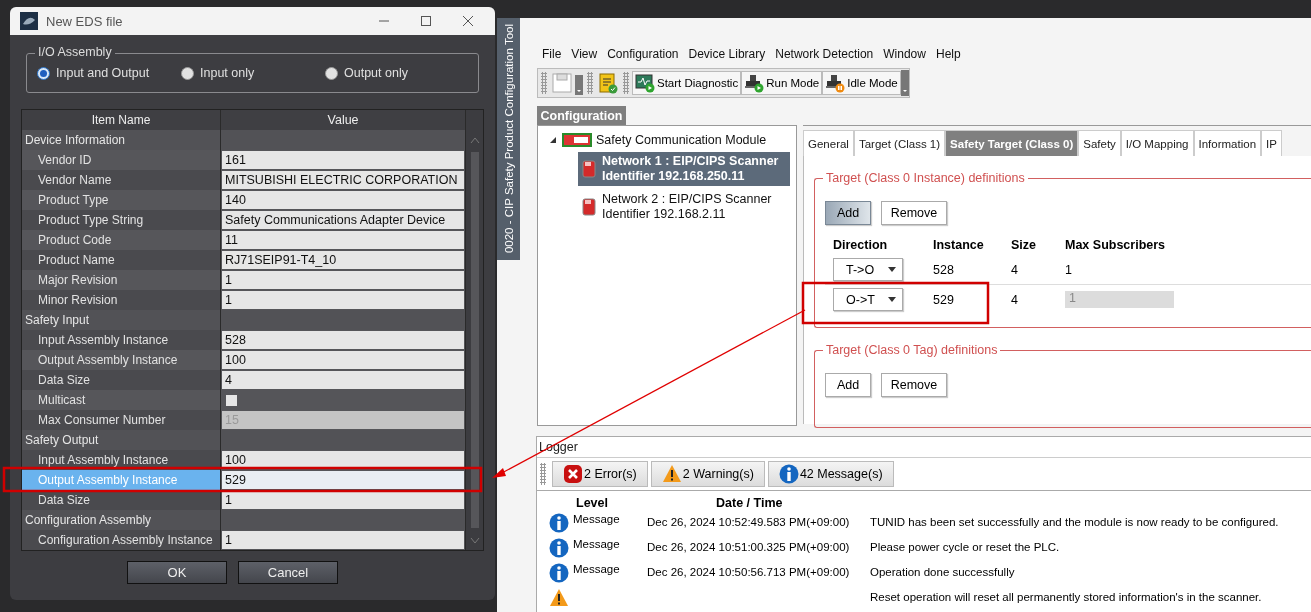  I want to click on value-field: Safety Communications Adapter Device, so click(343, 220).